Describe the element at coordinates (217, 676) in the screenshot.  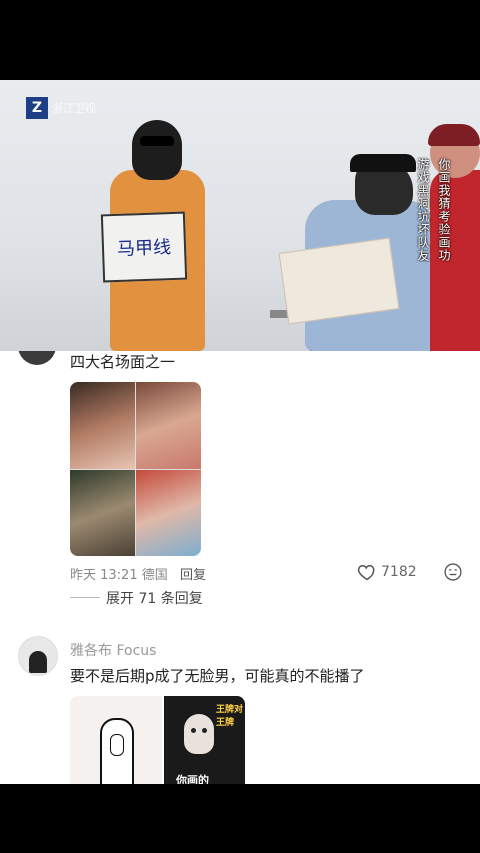
I see `comment-text: 要不是后期p成了无脸男，可能真的不能播了` at that location.